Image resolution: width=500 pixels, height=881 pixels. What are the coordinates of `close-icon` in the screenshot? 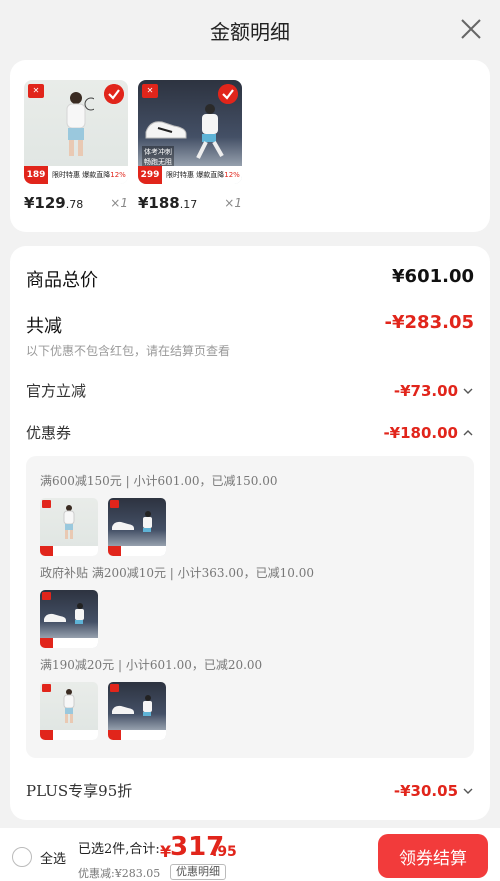 It's located at (471, 29).